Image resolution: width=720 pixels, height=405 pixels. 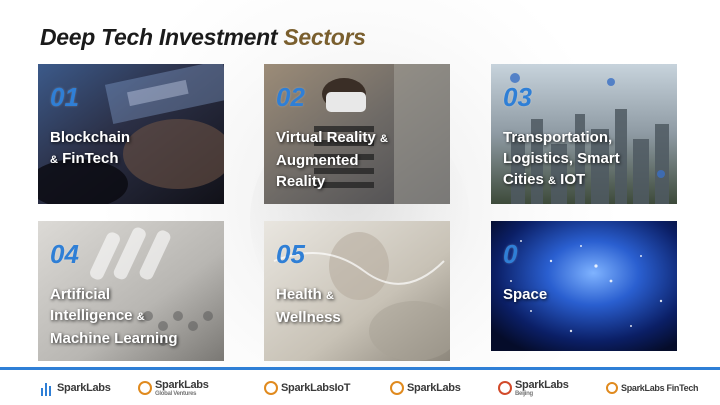 I want to click on sector-number: 01, so click(x=64, y=97).